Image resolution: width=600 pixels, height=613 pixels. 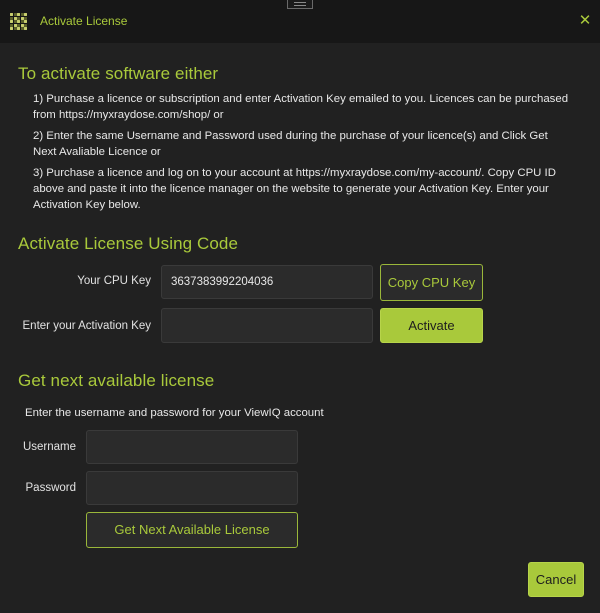 I want to click on copy-cpu-key-button: Copy CPU Key, so click(x=431, y=282).